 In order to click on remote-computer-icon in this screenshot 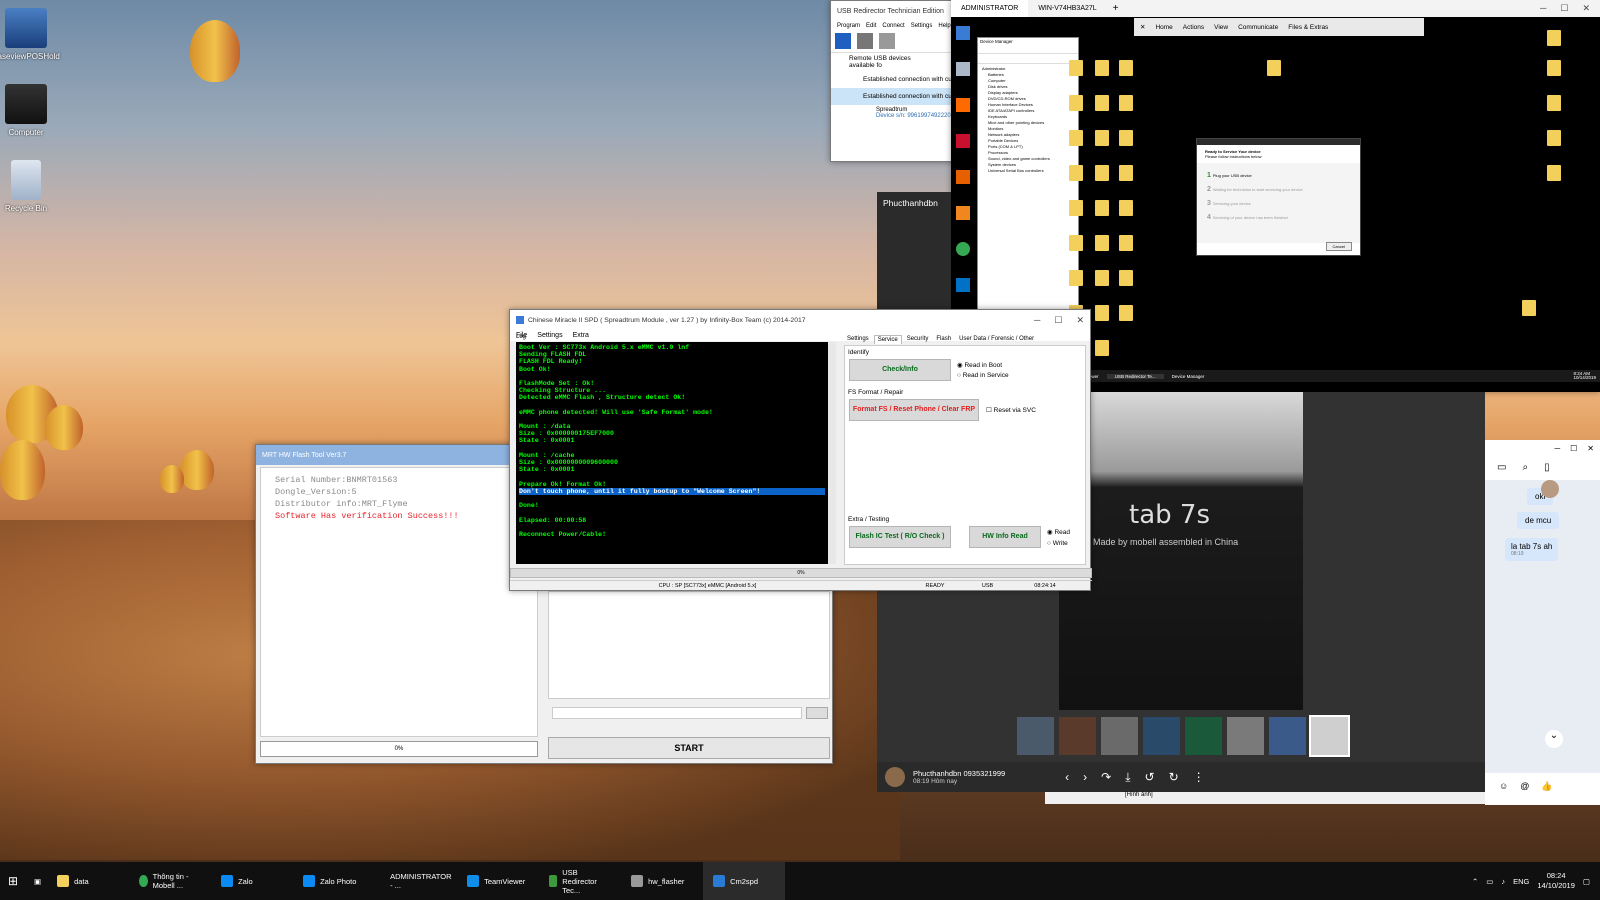, I will do `click(963, 33)`.